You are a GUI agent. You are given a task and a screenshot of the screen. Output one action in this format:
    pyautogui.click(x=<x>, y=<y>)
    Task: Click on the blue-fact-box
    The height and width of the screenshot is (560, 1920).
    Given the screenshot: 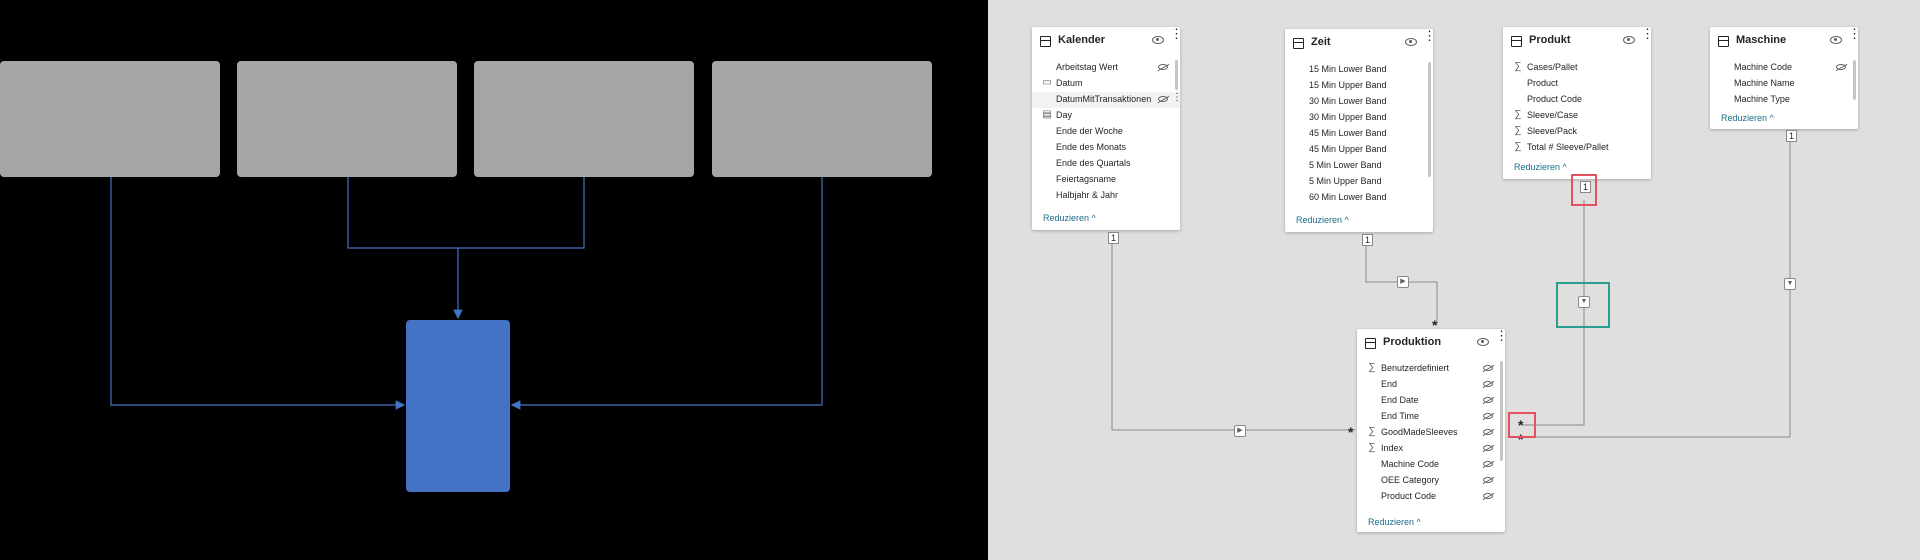 What is the action you would take?
    pyautogui.click(x=458, y=406)
    